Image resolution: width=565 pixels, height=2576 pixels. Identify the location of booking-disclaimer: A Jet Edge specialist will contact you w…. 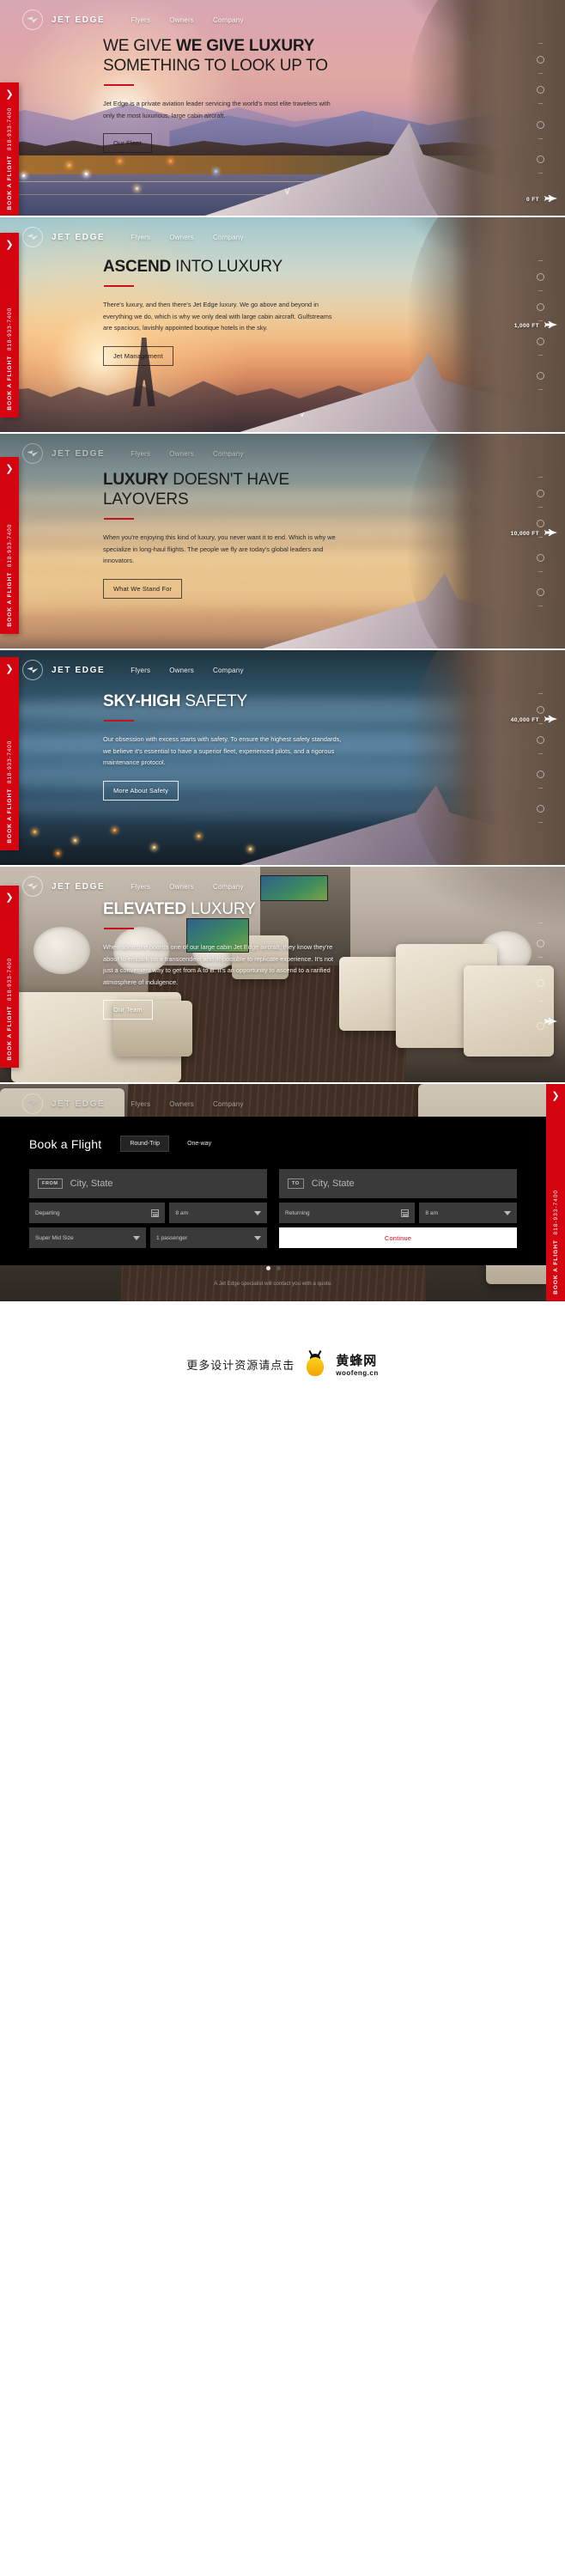
(273, 1284).